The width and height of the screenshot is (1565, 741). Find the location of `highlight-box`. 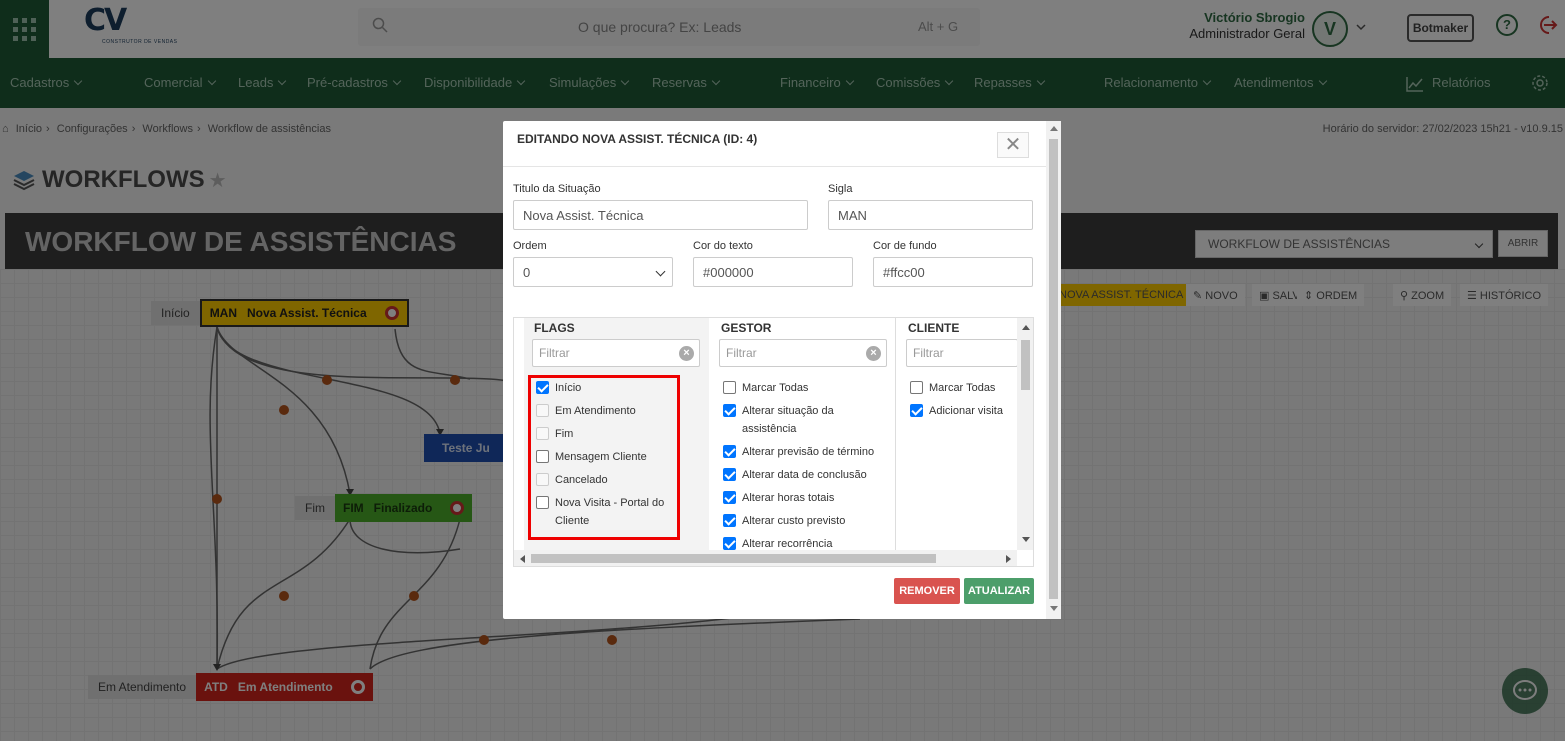

highlight-box is located at coordinates (604, 457).